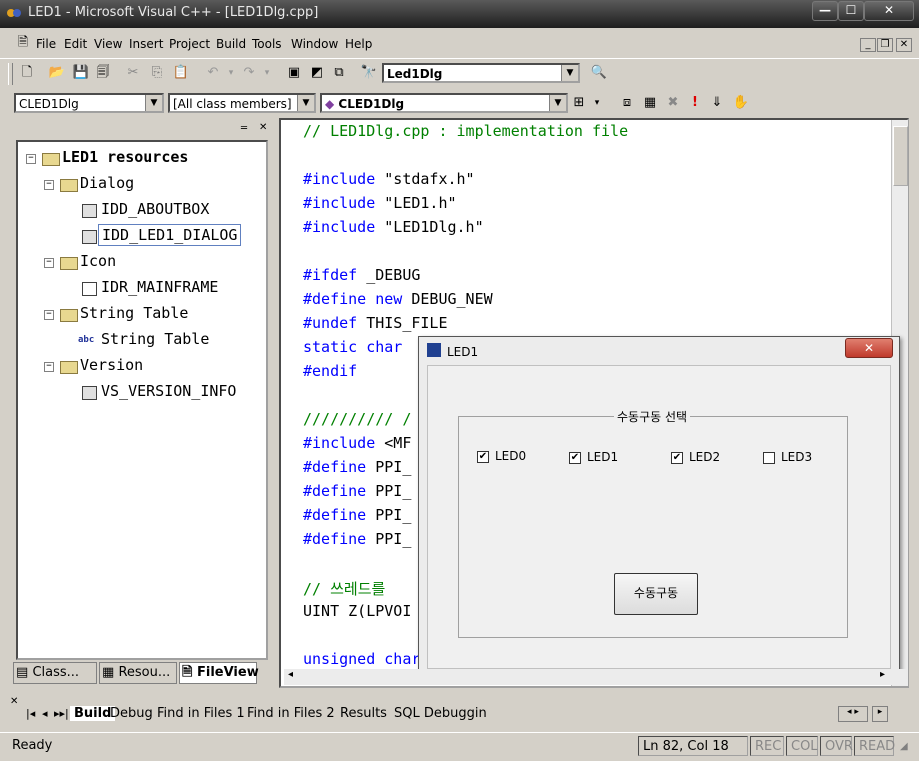 The width and height of the screenshot is (919, 761). What do you see at coordinates (597, 103) in the screenshot?
I see `wizard-action-dropdown-icon: ▾` at bounding box center [597, 103].